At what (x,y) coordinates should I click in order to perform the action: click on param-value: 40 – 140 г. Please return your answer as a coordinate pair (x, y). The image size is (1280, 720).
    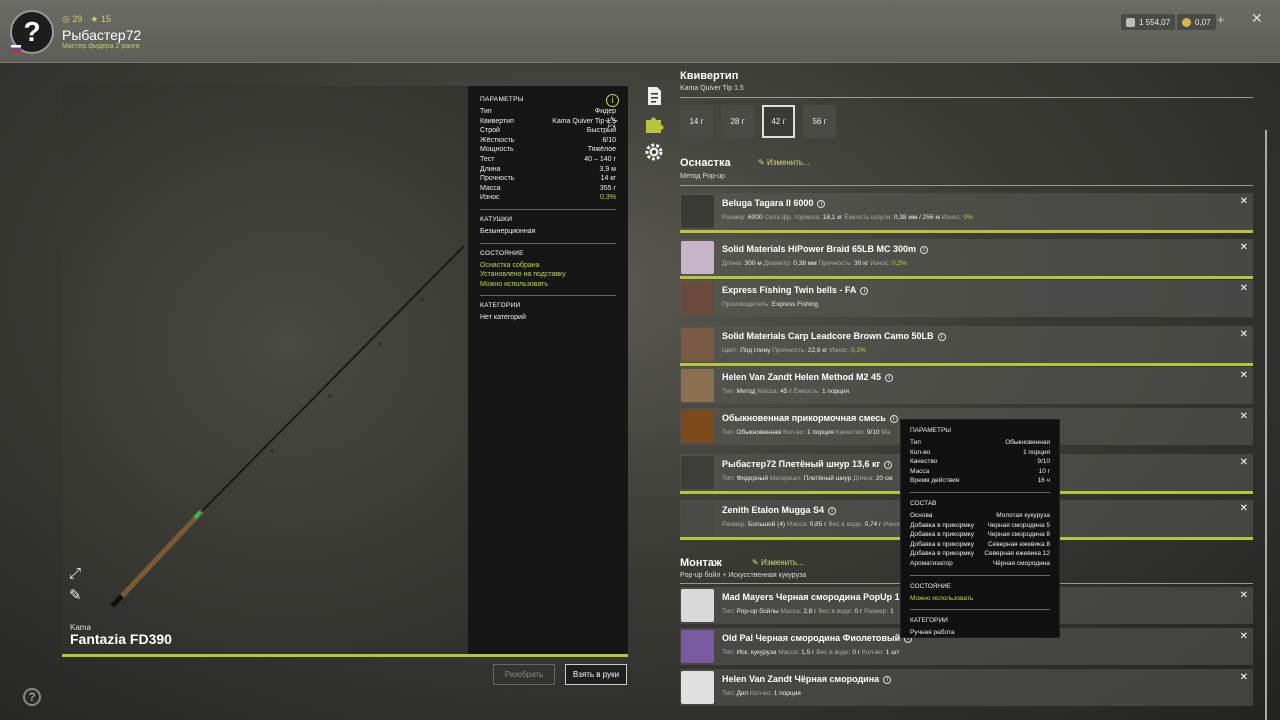
    Looking at the image, I should click on (600, 159).